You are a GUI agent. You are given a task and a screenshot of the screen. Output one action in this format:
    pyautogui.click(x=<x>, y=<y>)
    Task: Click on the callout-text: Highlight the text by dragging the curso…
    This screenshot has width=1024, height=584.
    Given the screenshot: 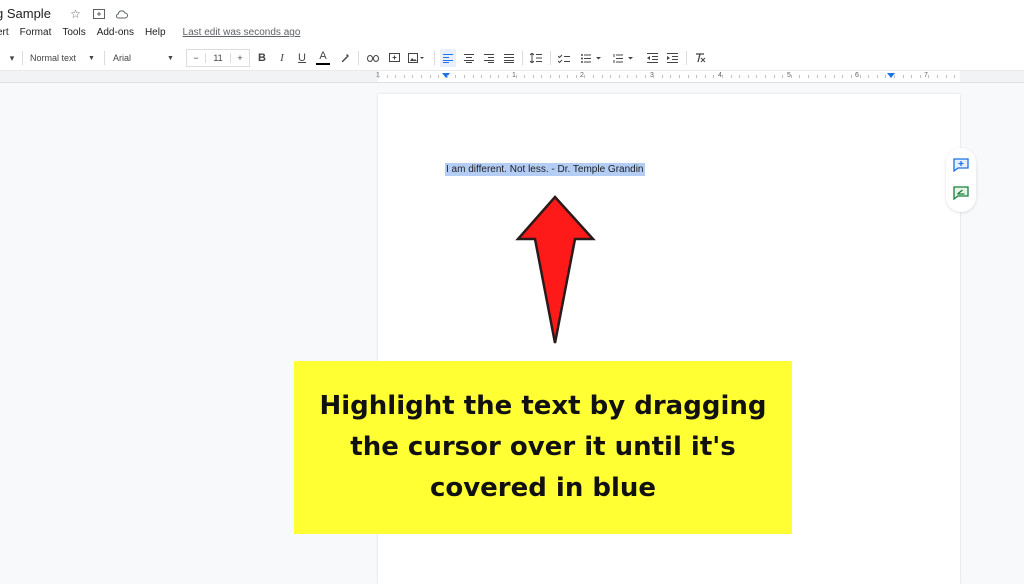 What is the action you would take?
    pyautogui.click(x=543, y=447)
    